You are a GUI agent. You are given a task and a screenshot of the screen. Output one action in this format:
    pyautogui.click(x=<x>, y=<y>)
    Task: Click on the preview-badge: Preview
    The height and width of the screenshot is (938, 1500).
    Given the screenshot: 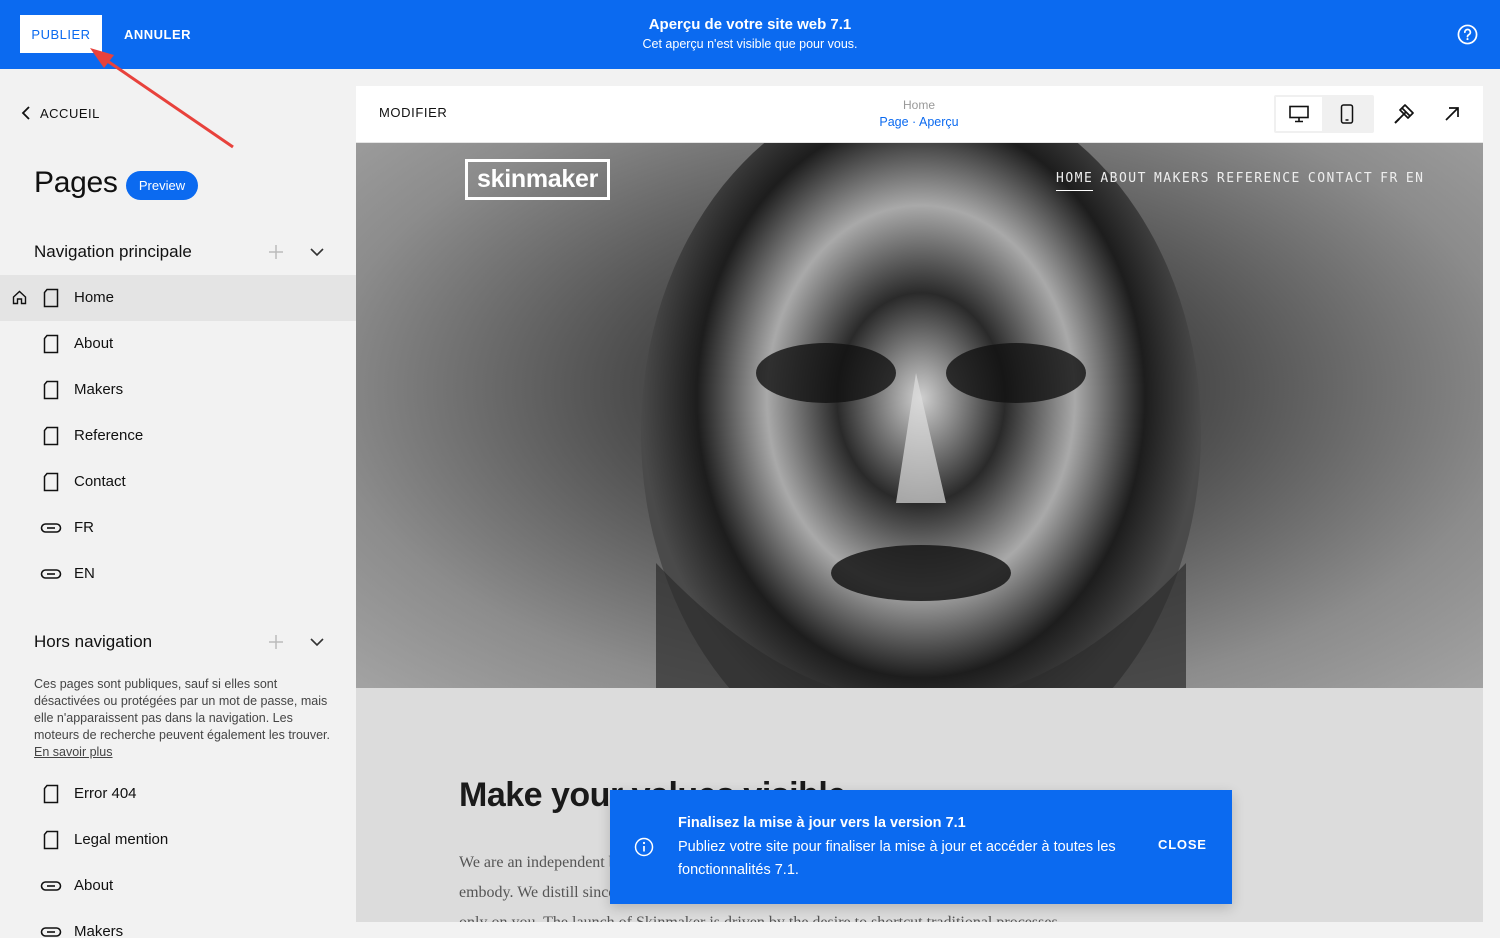 What is the action you would take?
    pyautogui.click(x=162, y=185)
    